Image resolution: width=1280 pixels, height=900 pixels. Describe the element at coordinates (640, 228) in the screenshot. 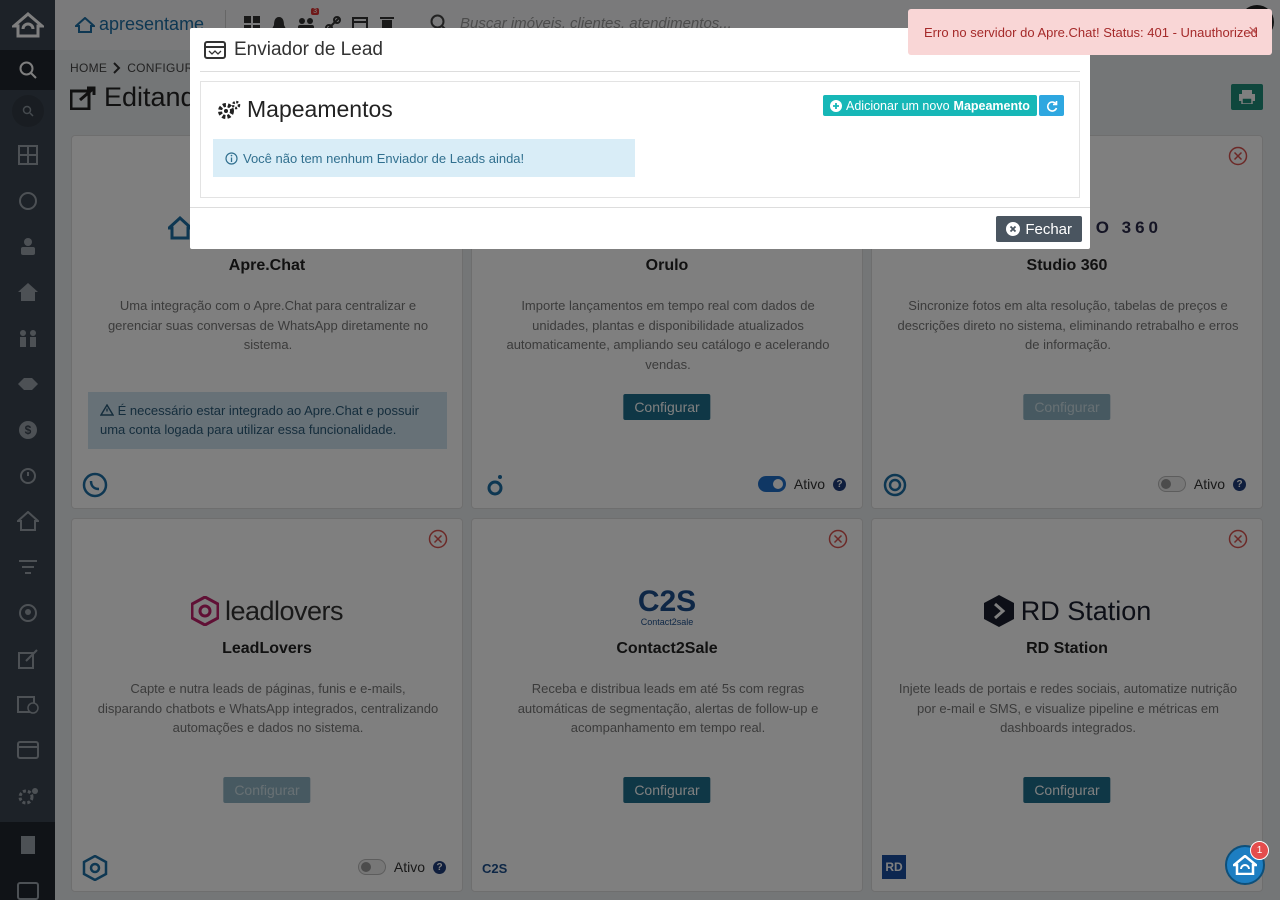

I see `modal-footer: Fechar` at that location.